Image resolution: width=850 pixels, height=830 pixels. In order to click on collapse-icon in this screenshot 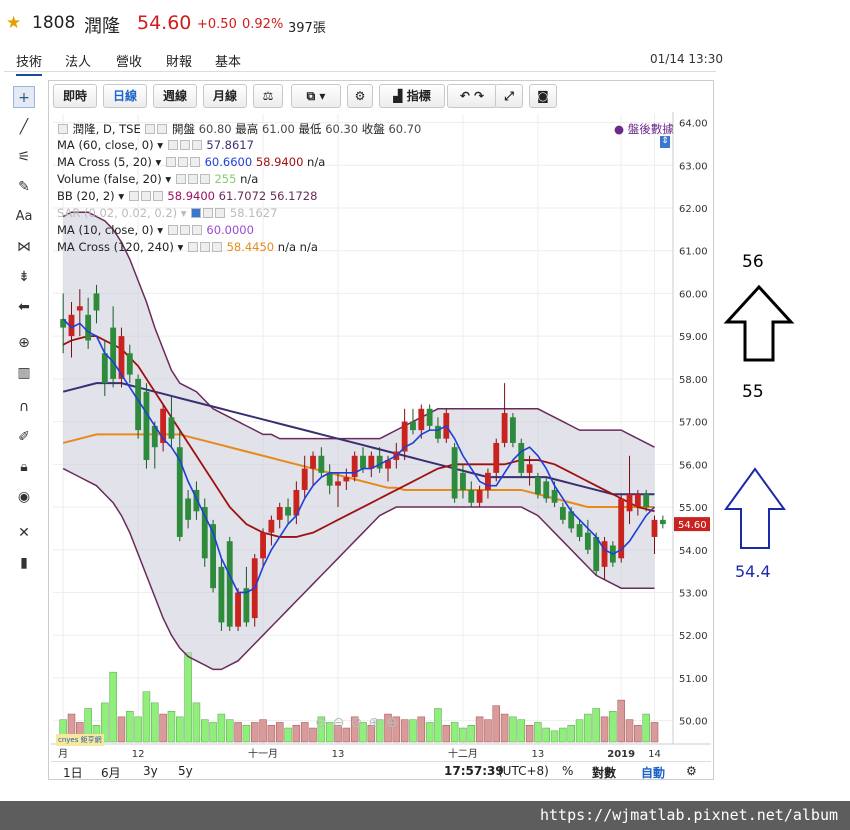, I will do `click(63, 129)`.